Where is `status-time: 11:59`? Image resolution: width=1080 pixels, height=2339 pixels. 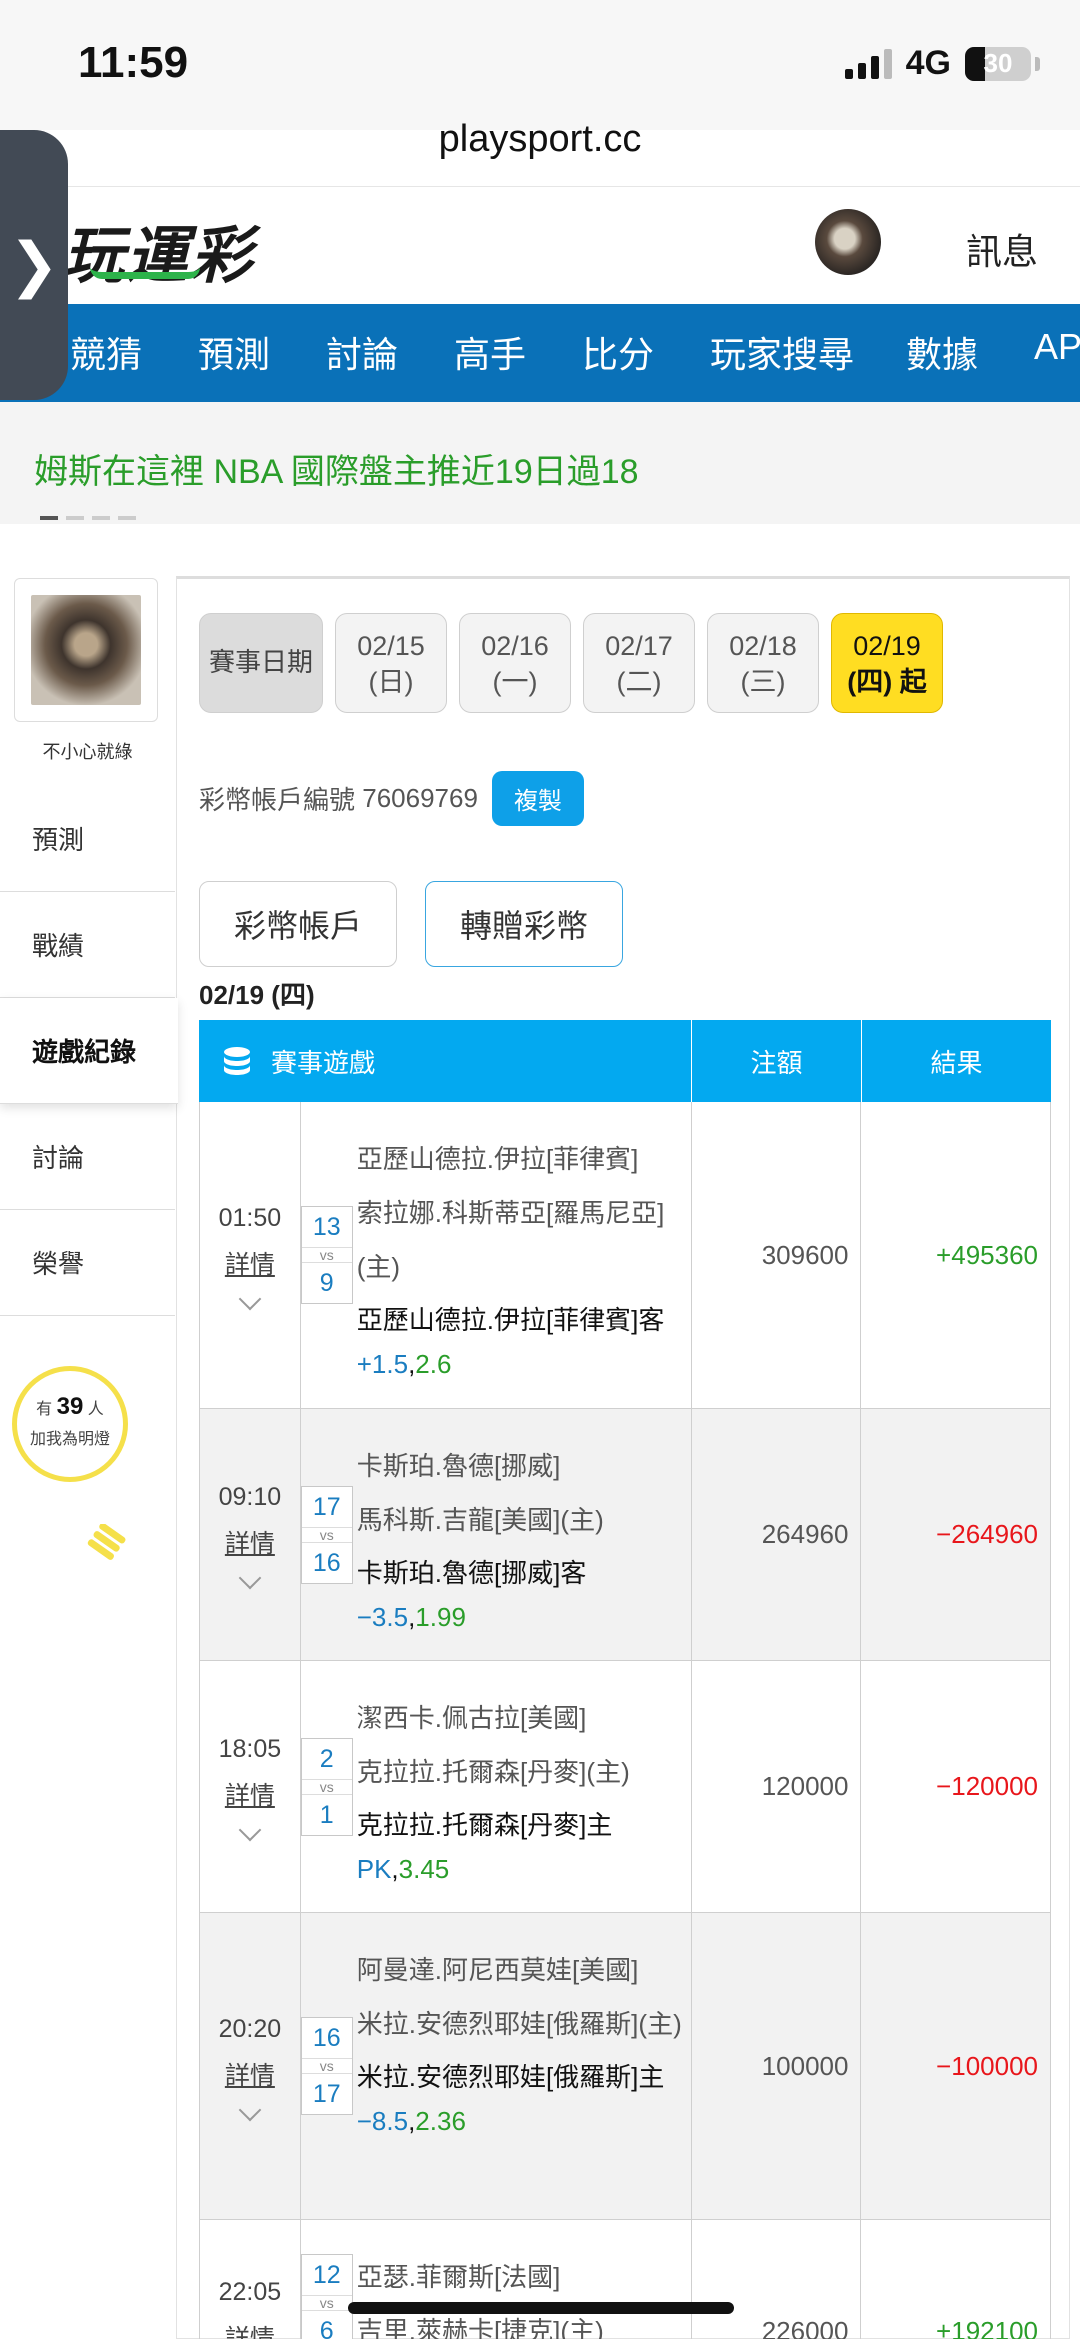 status-time: 11:59 is located at coordinates (133, 62).